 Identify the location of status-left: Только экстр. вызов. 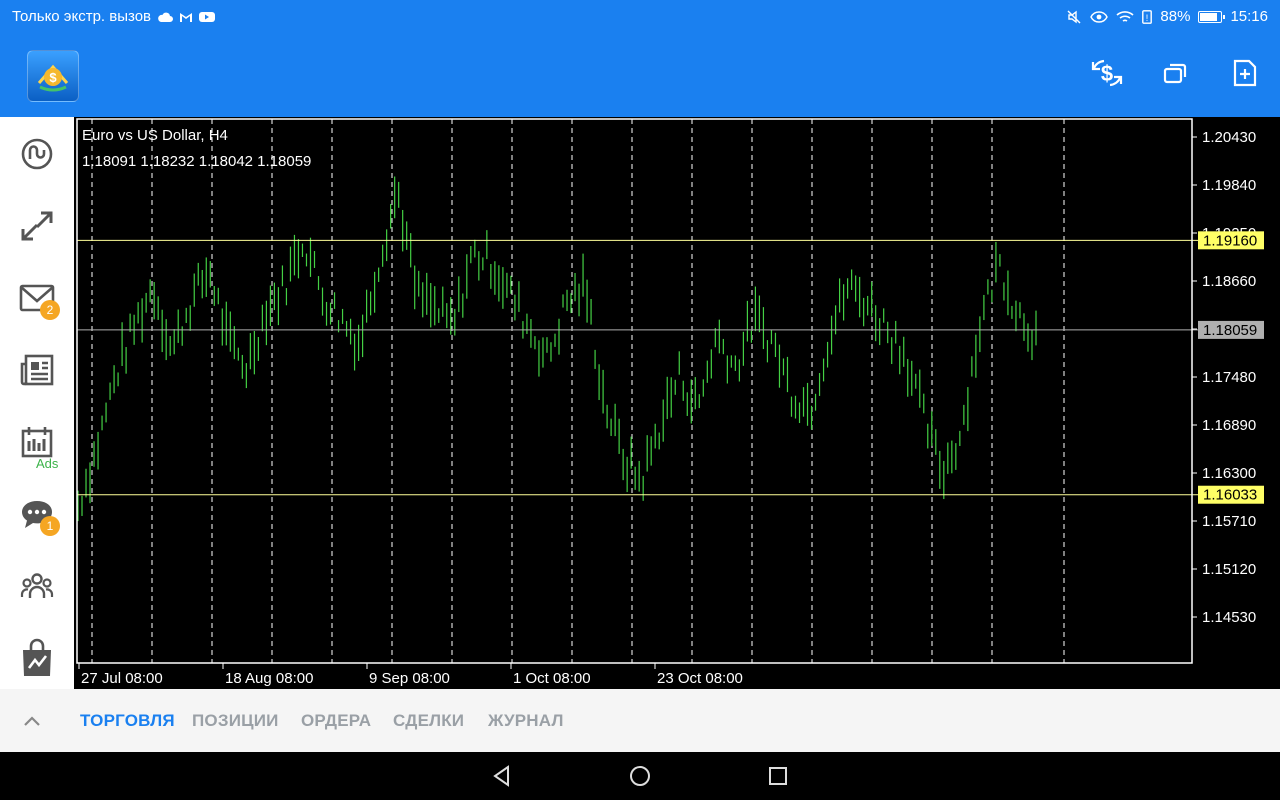
(114, 16).